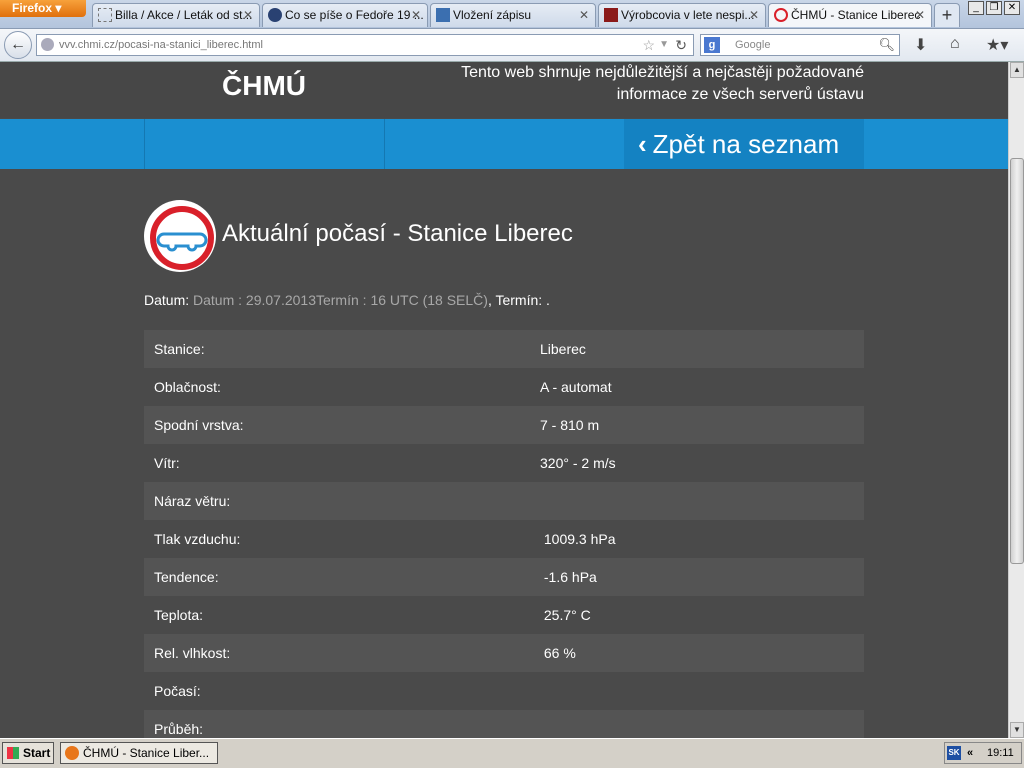  What do you see at coordinates (342, 539) in the screenshot?
I see `row-label: Tlak vzduchu:` at bounding box center [342, 539].